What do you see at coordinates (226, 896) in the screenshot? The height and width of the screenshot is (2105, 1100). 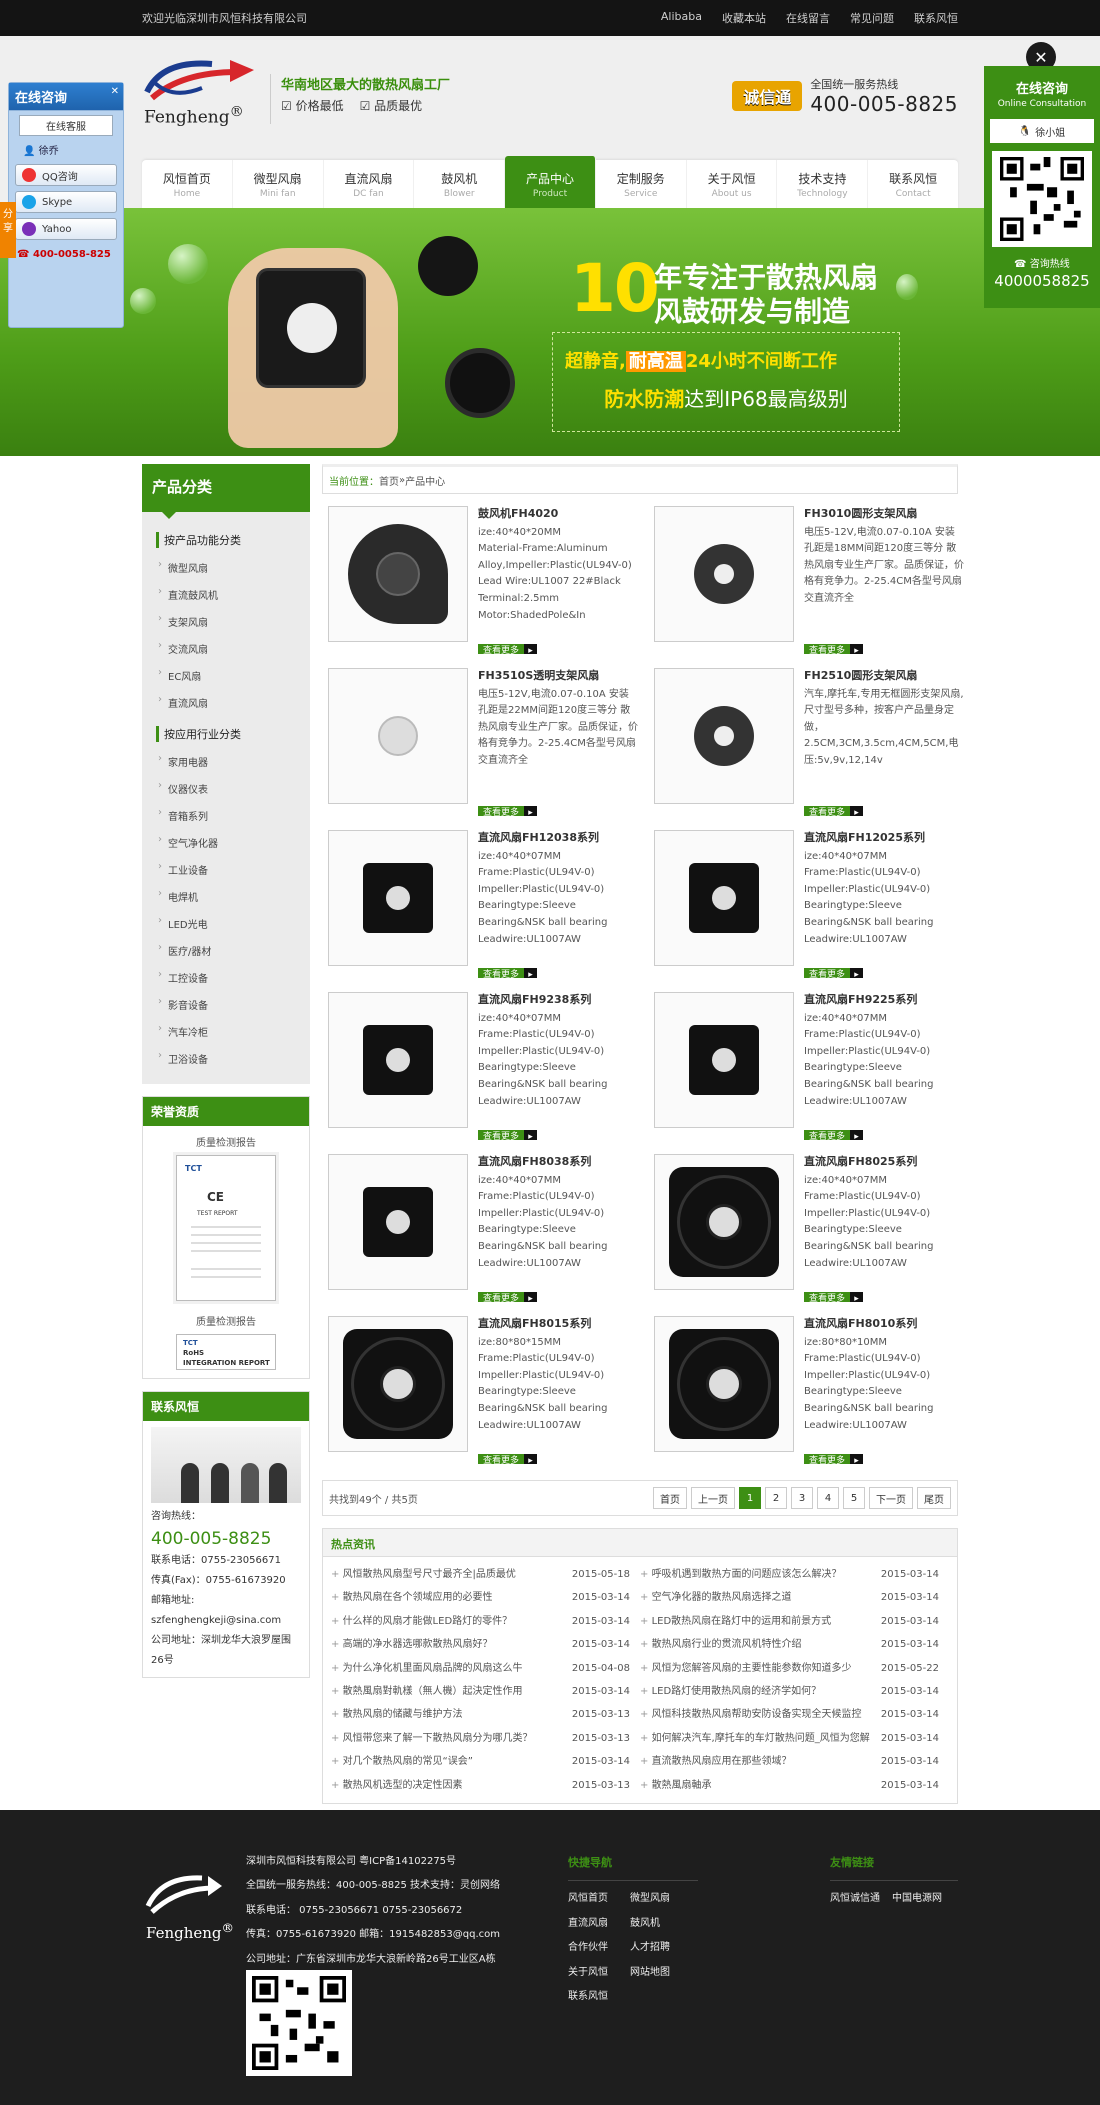 I see `category-item: 电焊机` at bounding box center [226, 896].